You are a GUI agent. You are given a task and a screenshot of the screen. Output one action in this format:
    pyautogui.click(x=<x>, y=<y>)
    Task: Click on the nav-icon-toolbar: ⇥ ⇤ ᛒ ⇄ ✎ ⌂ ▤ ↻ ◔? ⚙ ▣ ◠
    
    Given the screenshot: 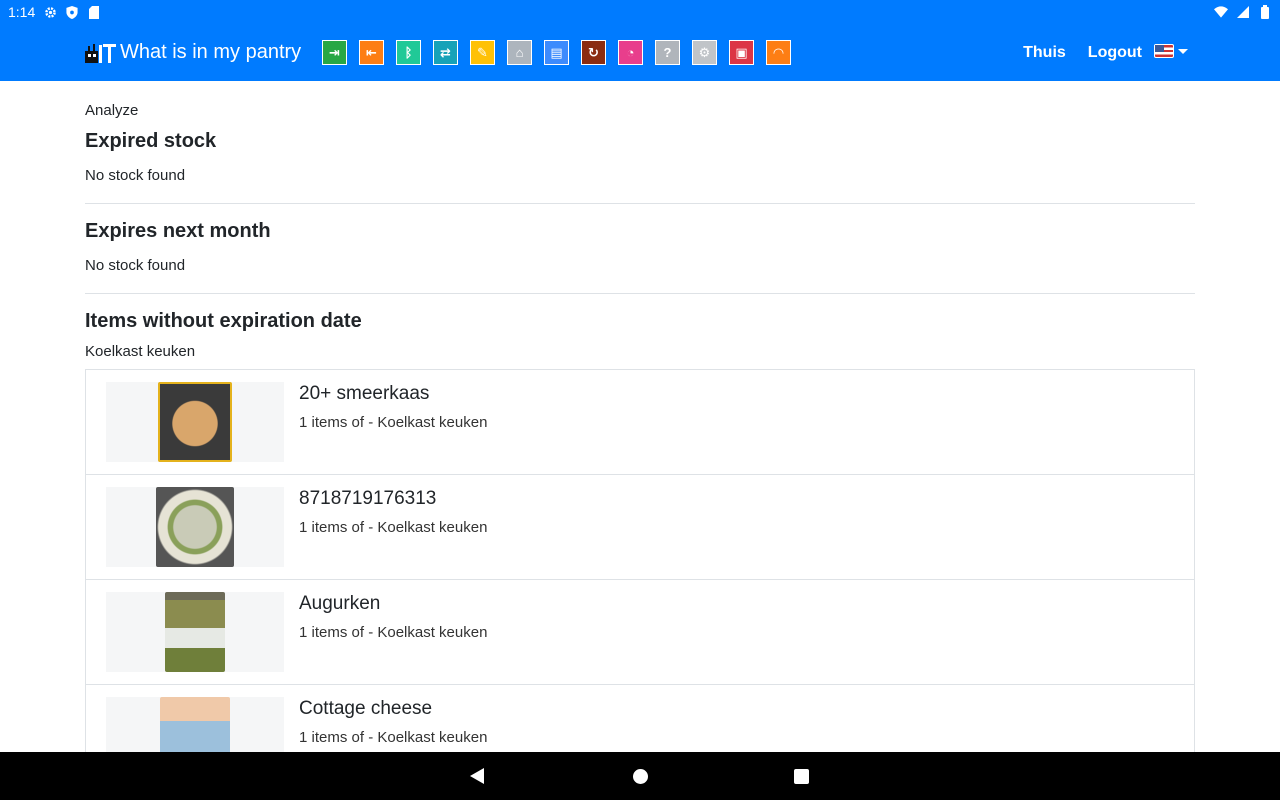 What is the action you would take?
    pyautogui.click(x=556, y=52)
    